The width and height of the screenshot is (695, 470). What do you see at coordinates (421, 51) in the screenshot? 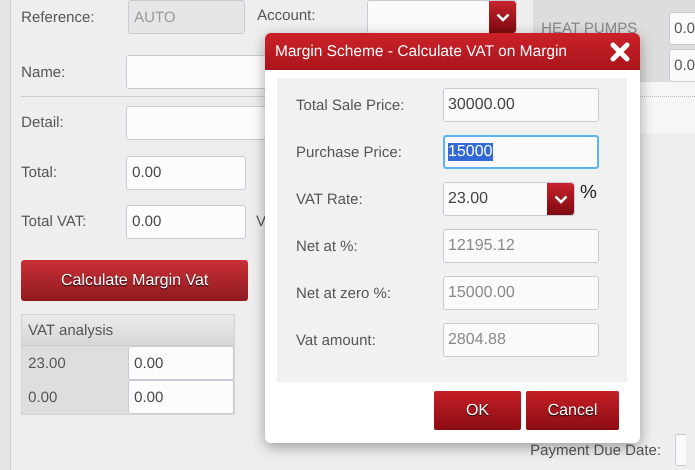
I see `dialog-title: Margin Scheme - Calculate VAT on Margin` at bounding box center [421, 51].